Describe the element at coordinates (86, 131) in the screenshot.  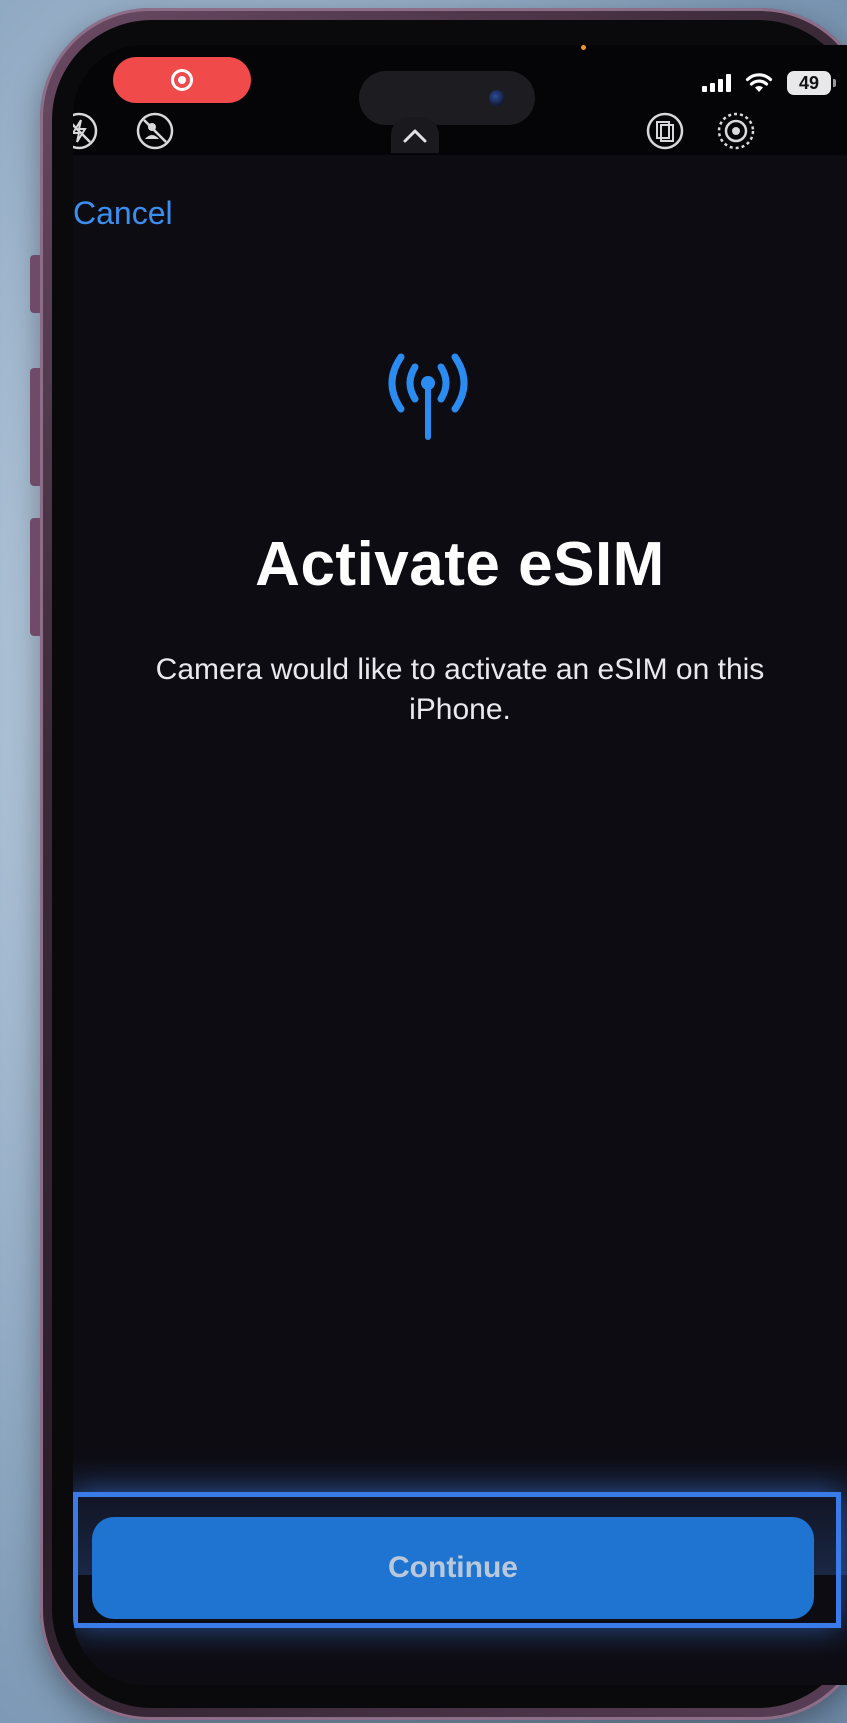
I see `flash-off-icon` at that location.